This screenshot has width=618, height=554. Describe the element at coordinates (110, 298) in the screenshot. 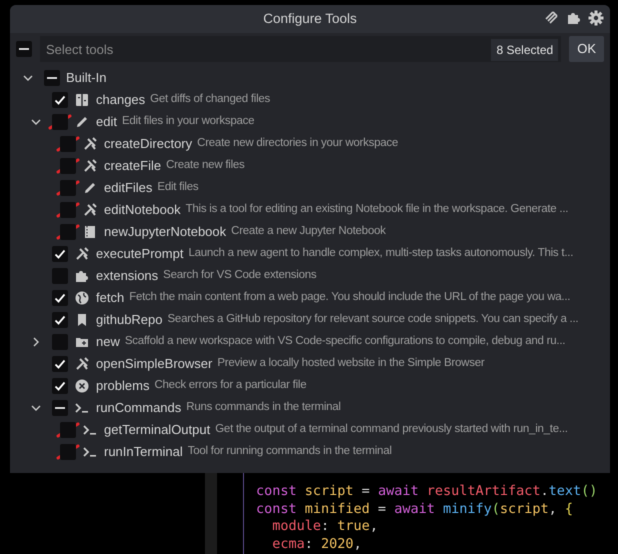

I see `tool-name: fetch` at that location.